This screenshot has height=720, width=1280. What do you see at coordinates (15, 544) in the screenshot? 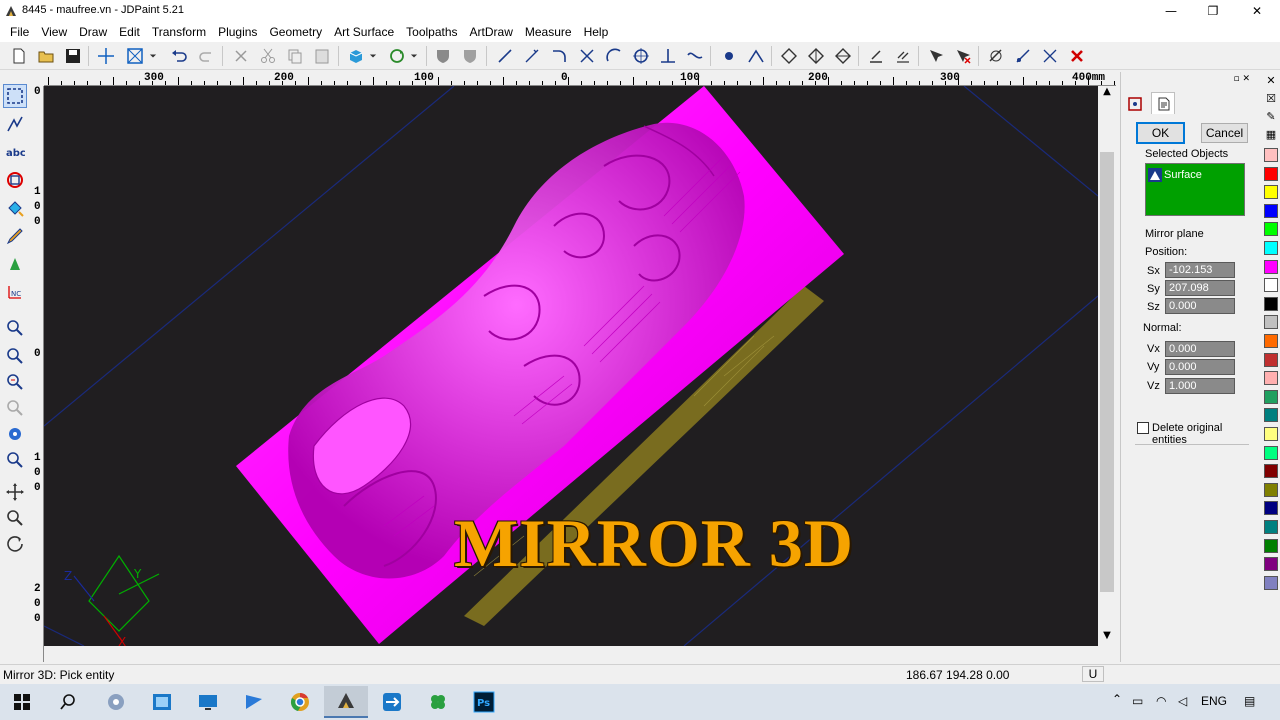
I see `orbit-icon` at bounding box center [15, 544].